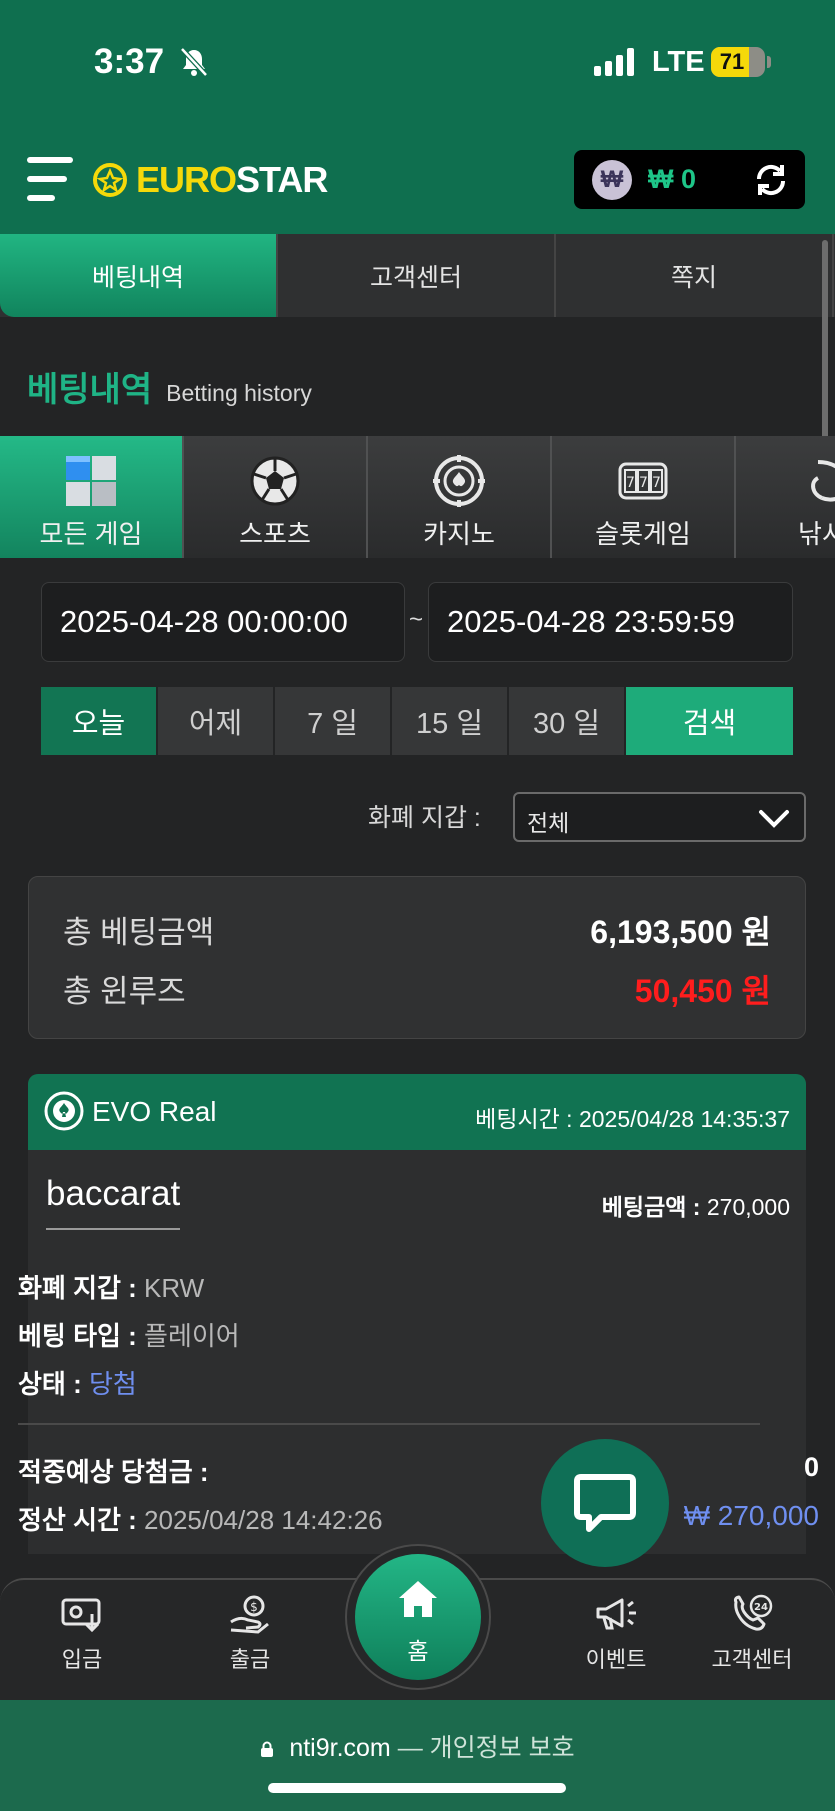 This screenshot has width=835, height=1811. What do you see at coordinates (424, 818) in the screenshot?
I see `currency-wallet-label: 화폐 지갑 :` at bounding box center [424, 818].